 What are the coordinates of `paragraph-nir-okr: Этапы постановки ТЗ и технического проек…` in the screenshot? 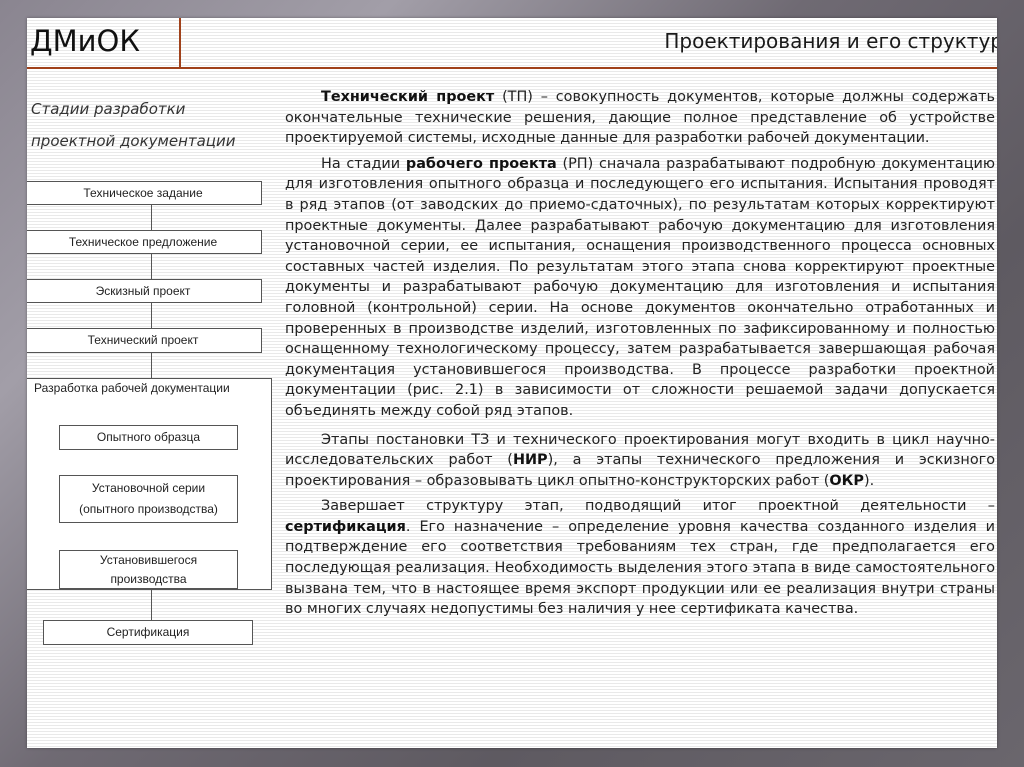 It's located at (640, 461).